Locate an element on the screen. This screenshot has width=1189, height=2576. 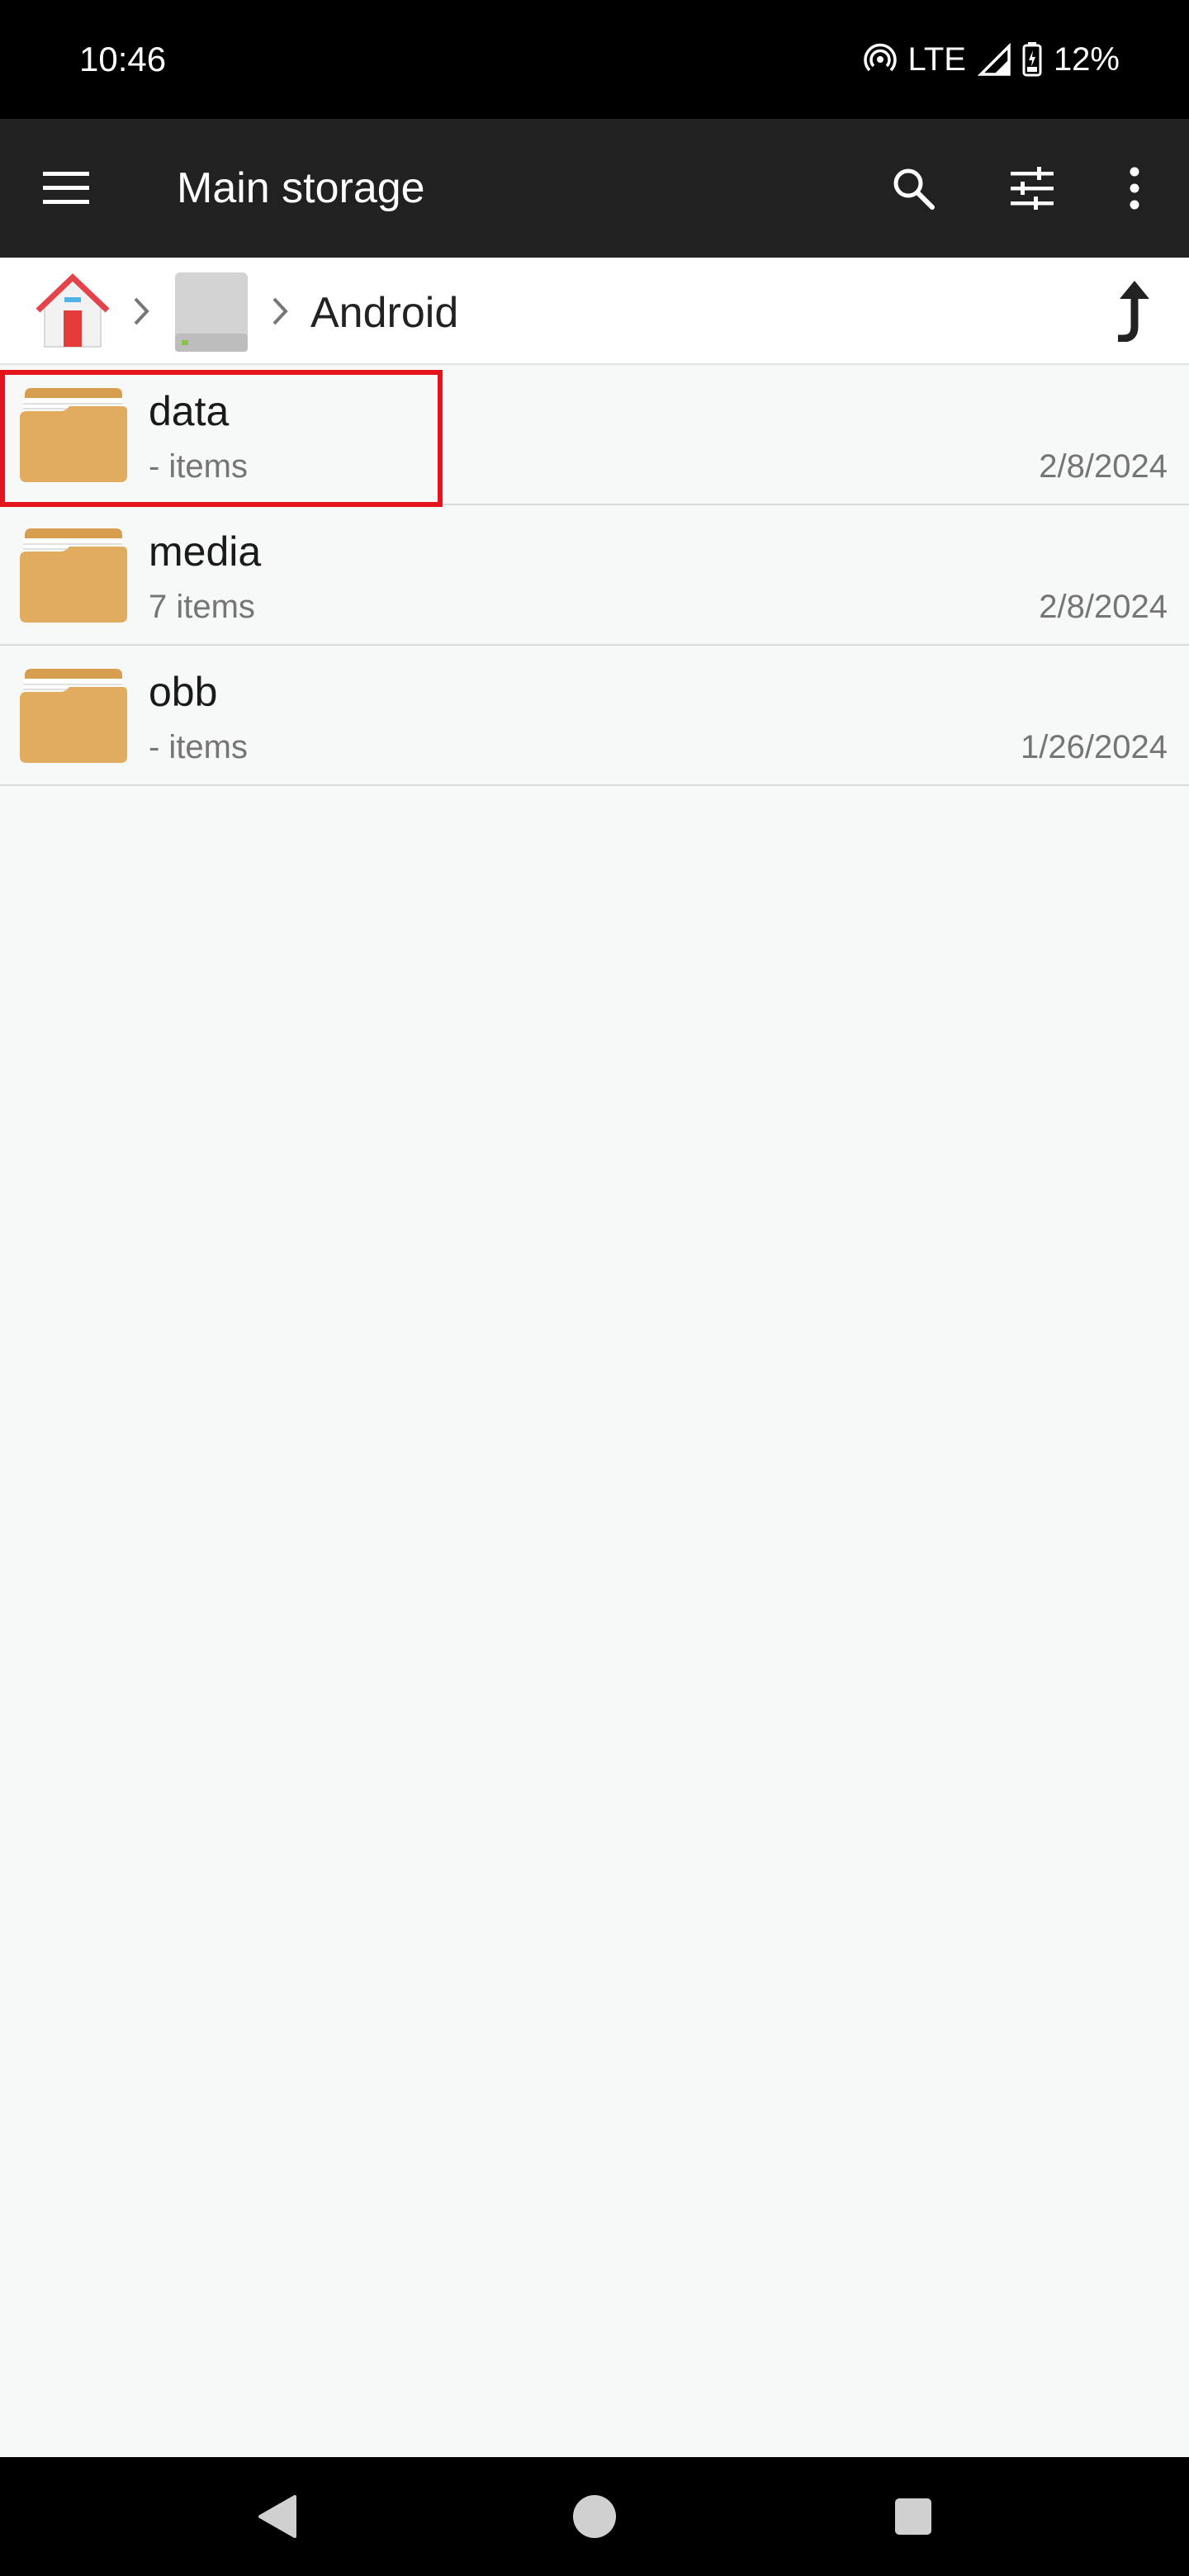
menu-icon is located at coordinates (66, 188).